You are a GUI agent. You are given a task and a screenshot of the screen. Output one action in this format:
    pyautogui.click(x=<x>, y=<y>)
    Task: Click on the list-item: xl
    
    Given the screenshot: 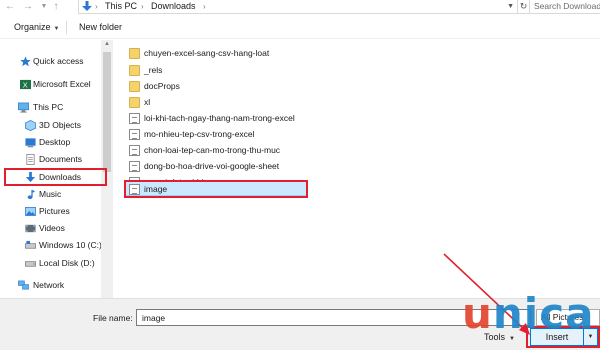 What is the action you would take?
    pyautogui.click(x=271, y=102)
    